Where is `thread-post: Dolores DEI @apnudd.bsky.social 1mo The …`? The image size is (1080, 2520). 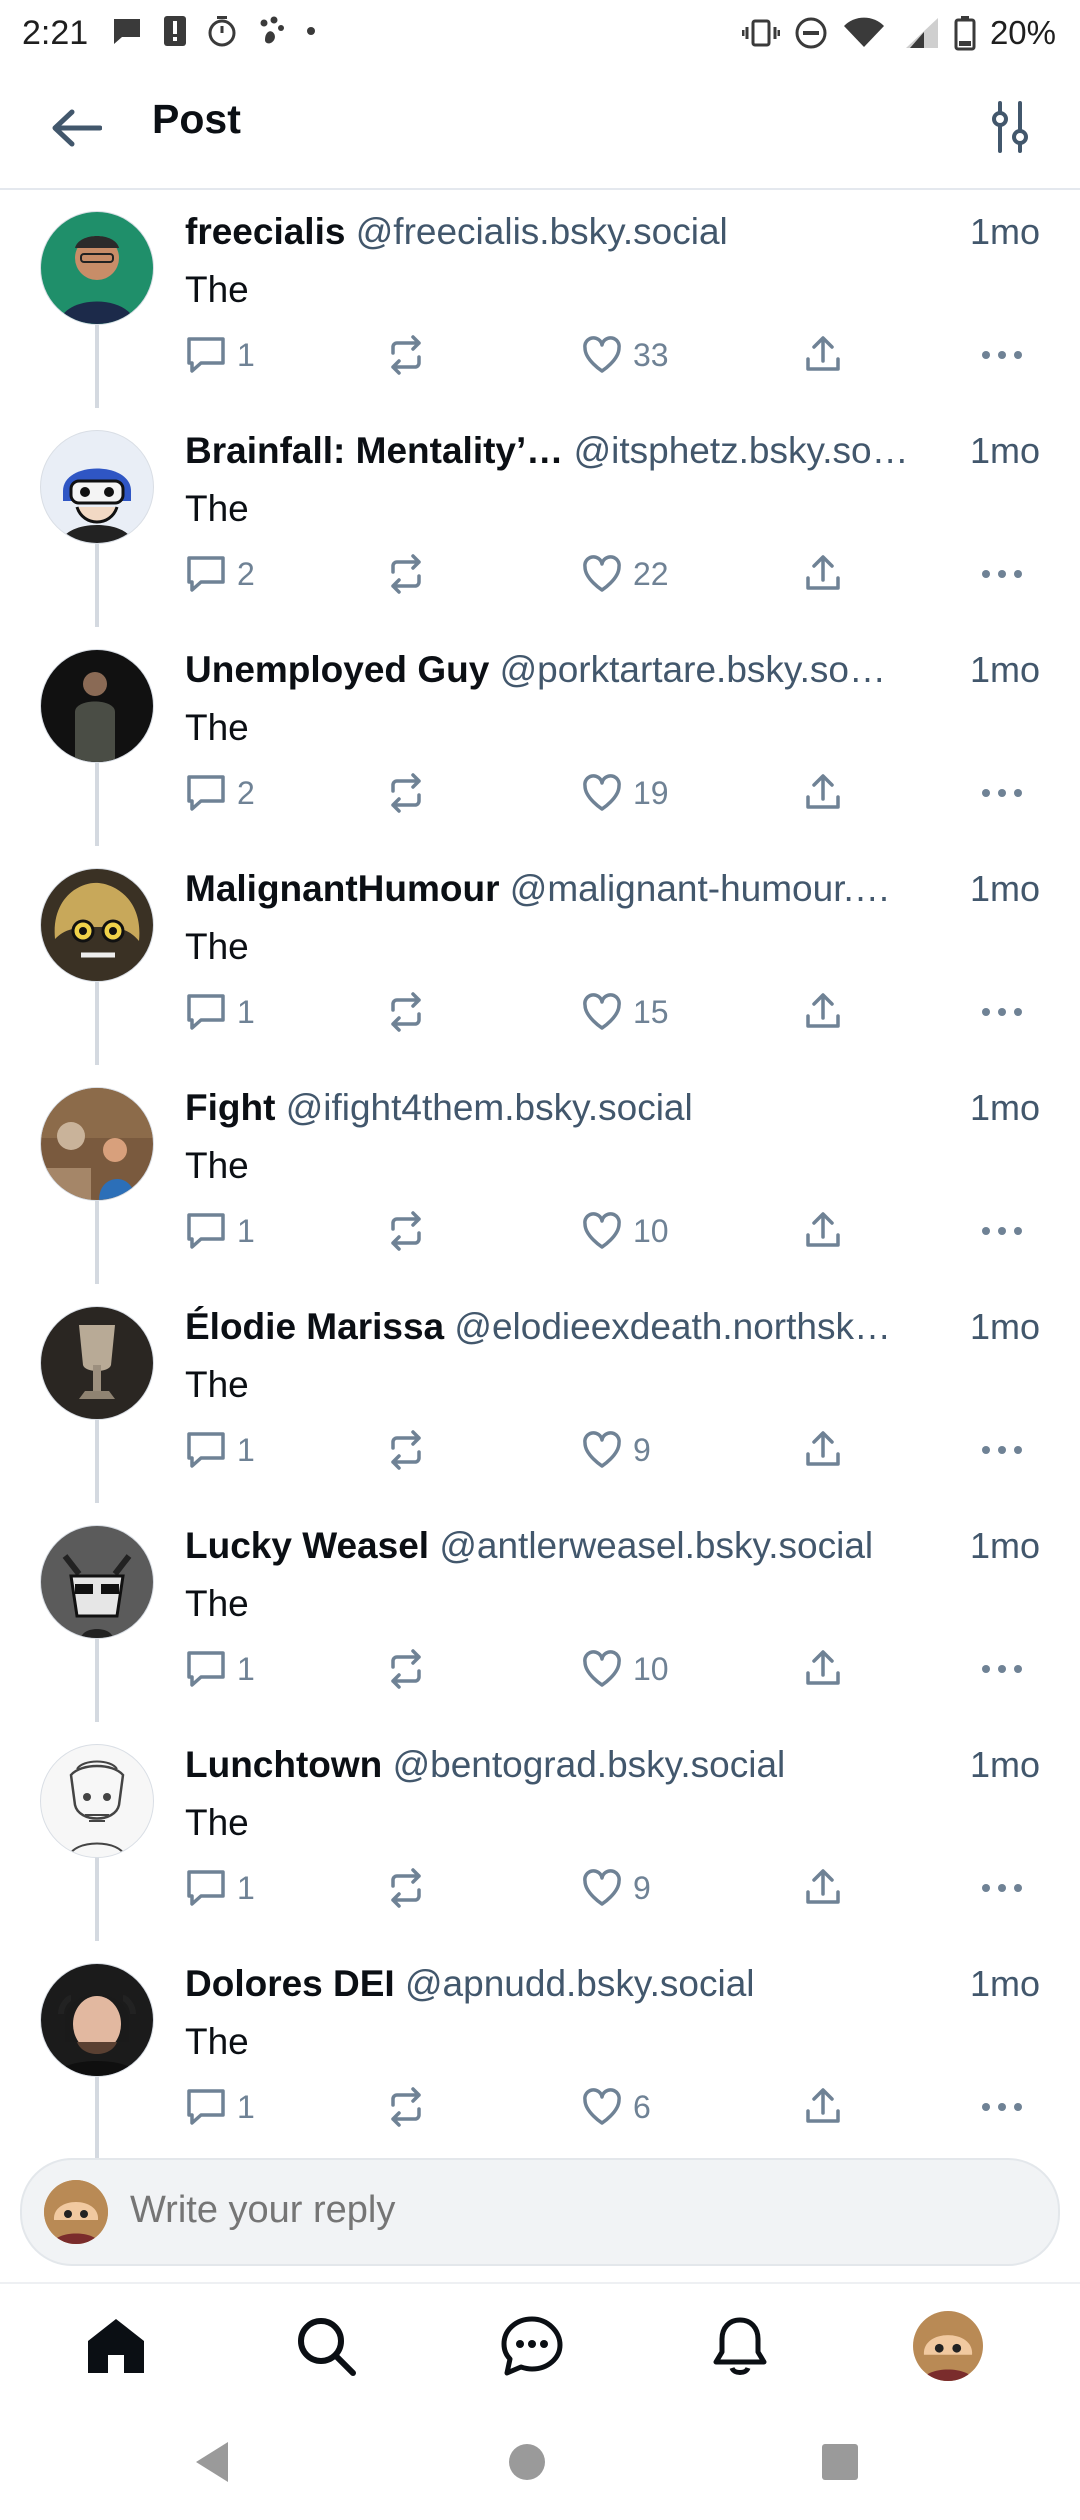 thread-post: Dolores DEI @apnudd.bsky.social 1mo The … is located at coordinates (540, 2050).